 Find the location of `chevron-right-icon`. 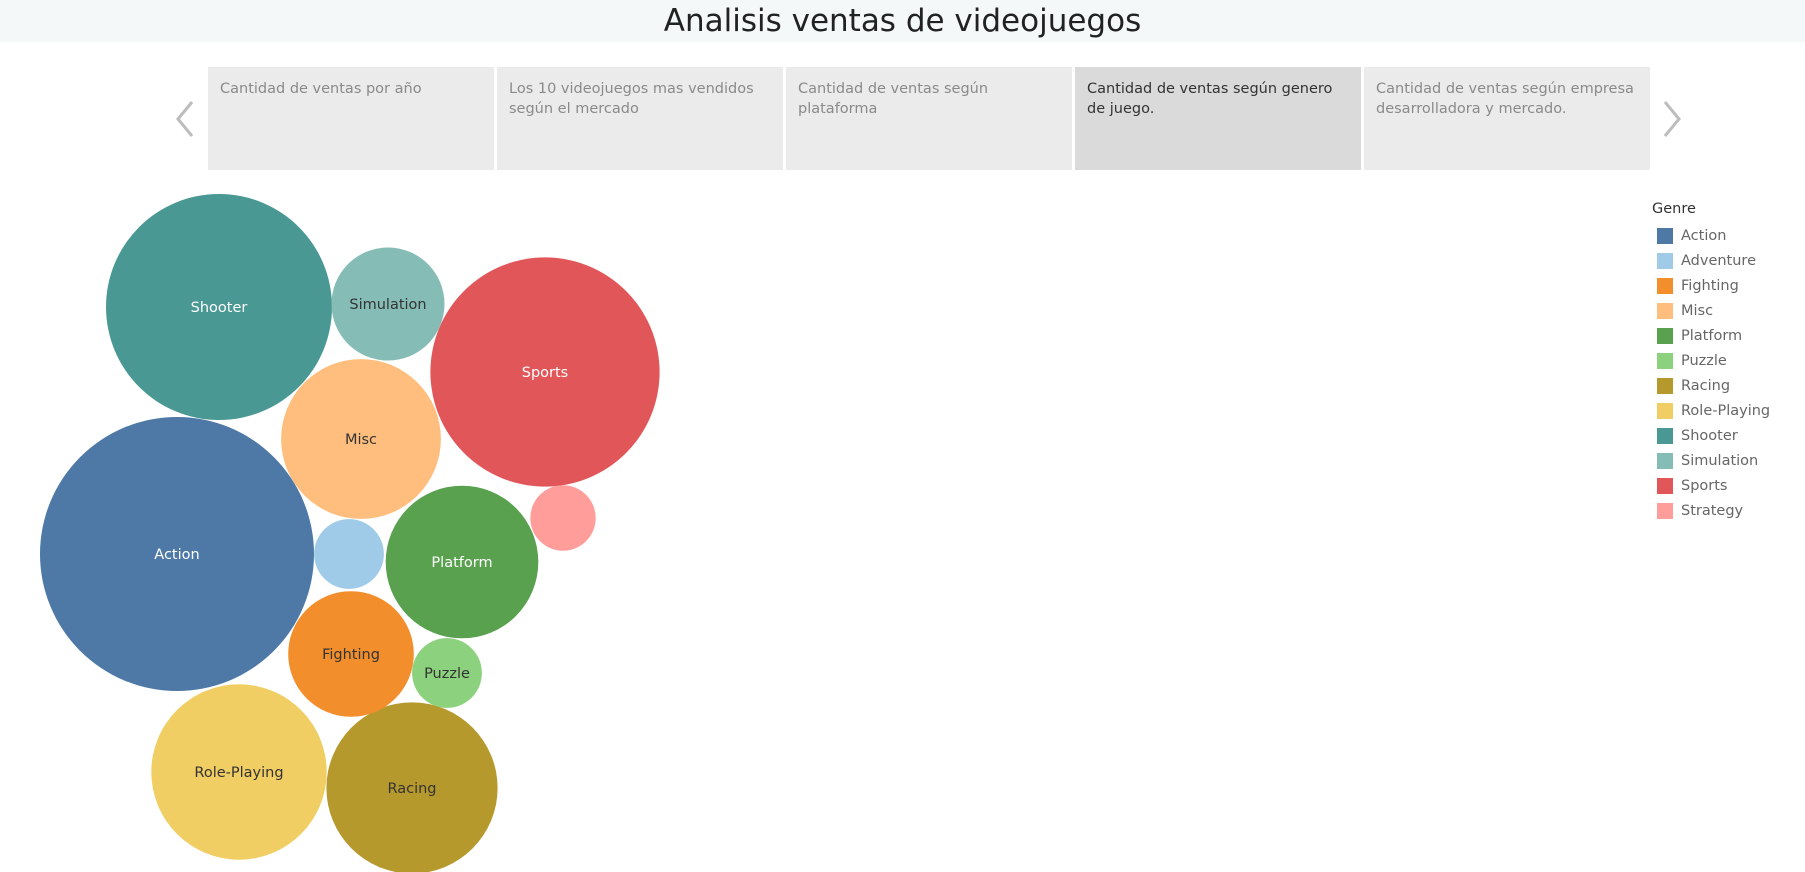

chevron-right-icon is located at coordinates (1672, 119).